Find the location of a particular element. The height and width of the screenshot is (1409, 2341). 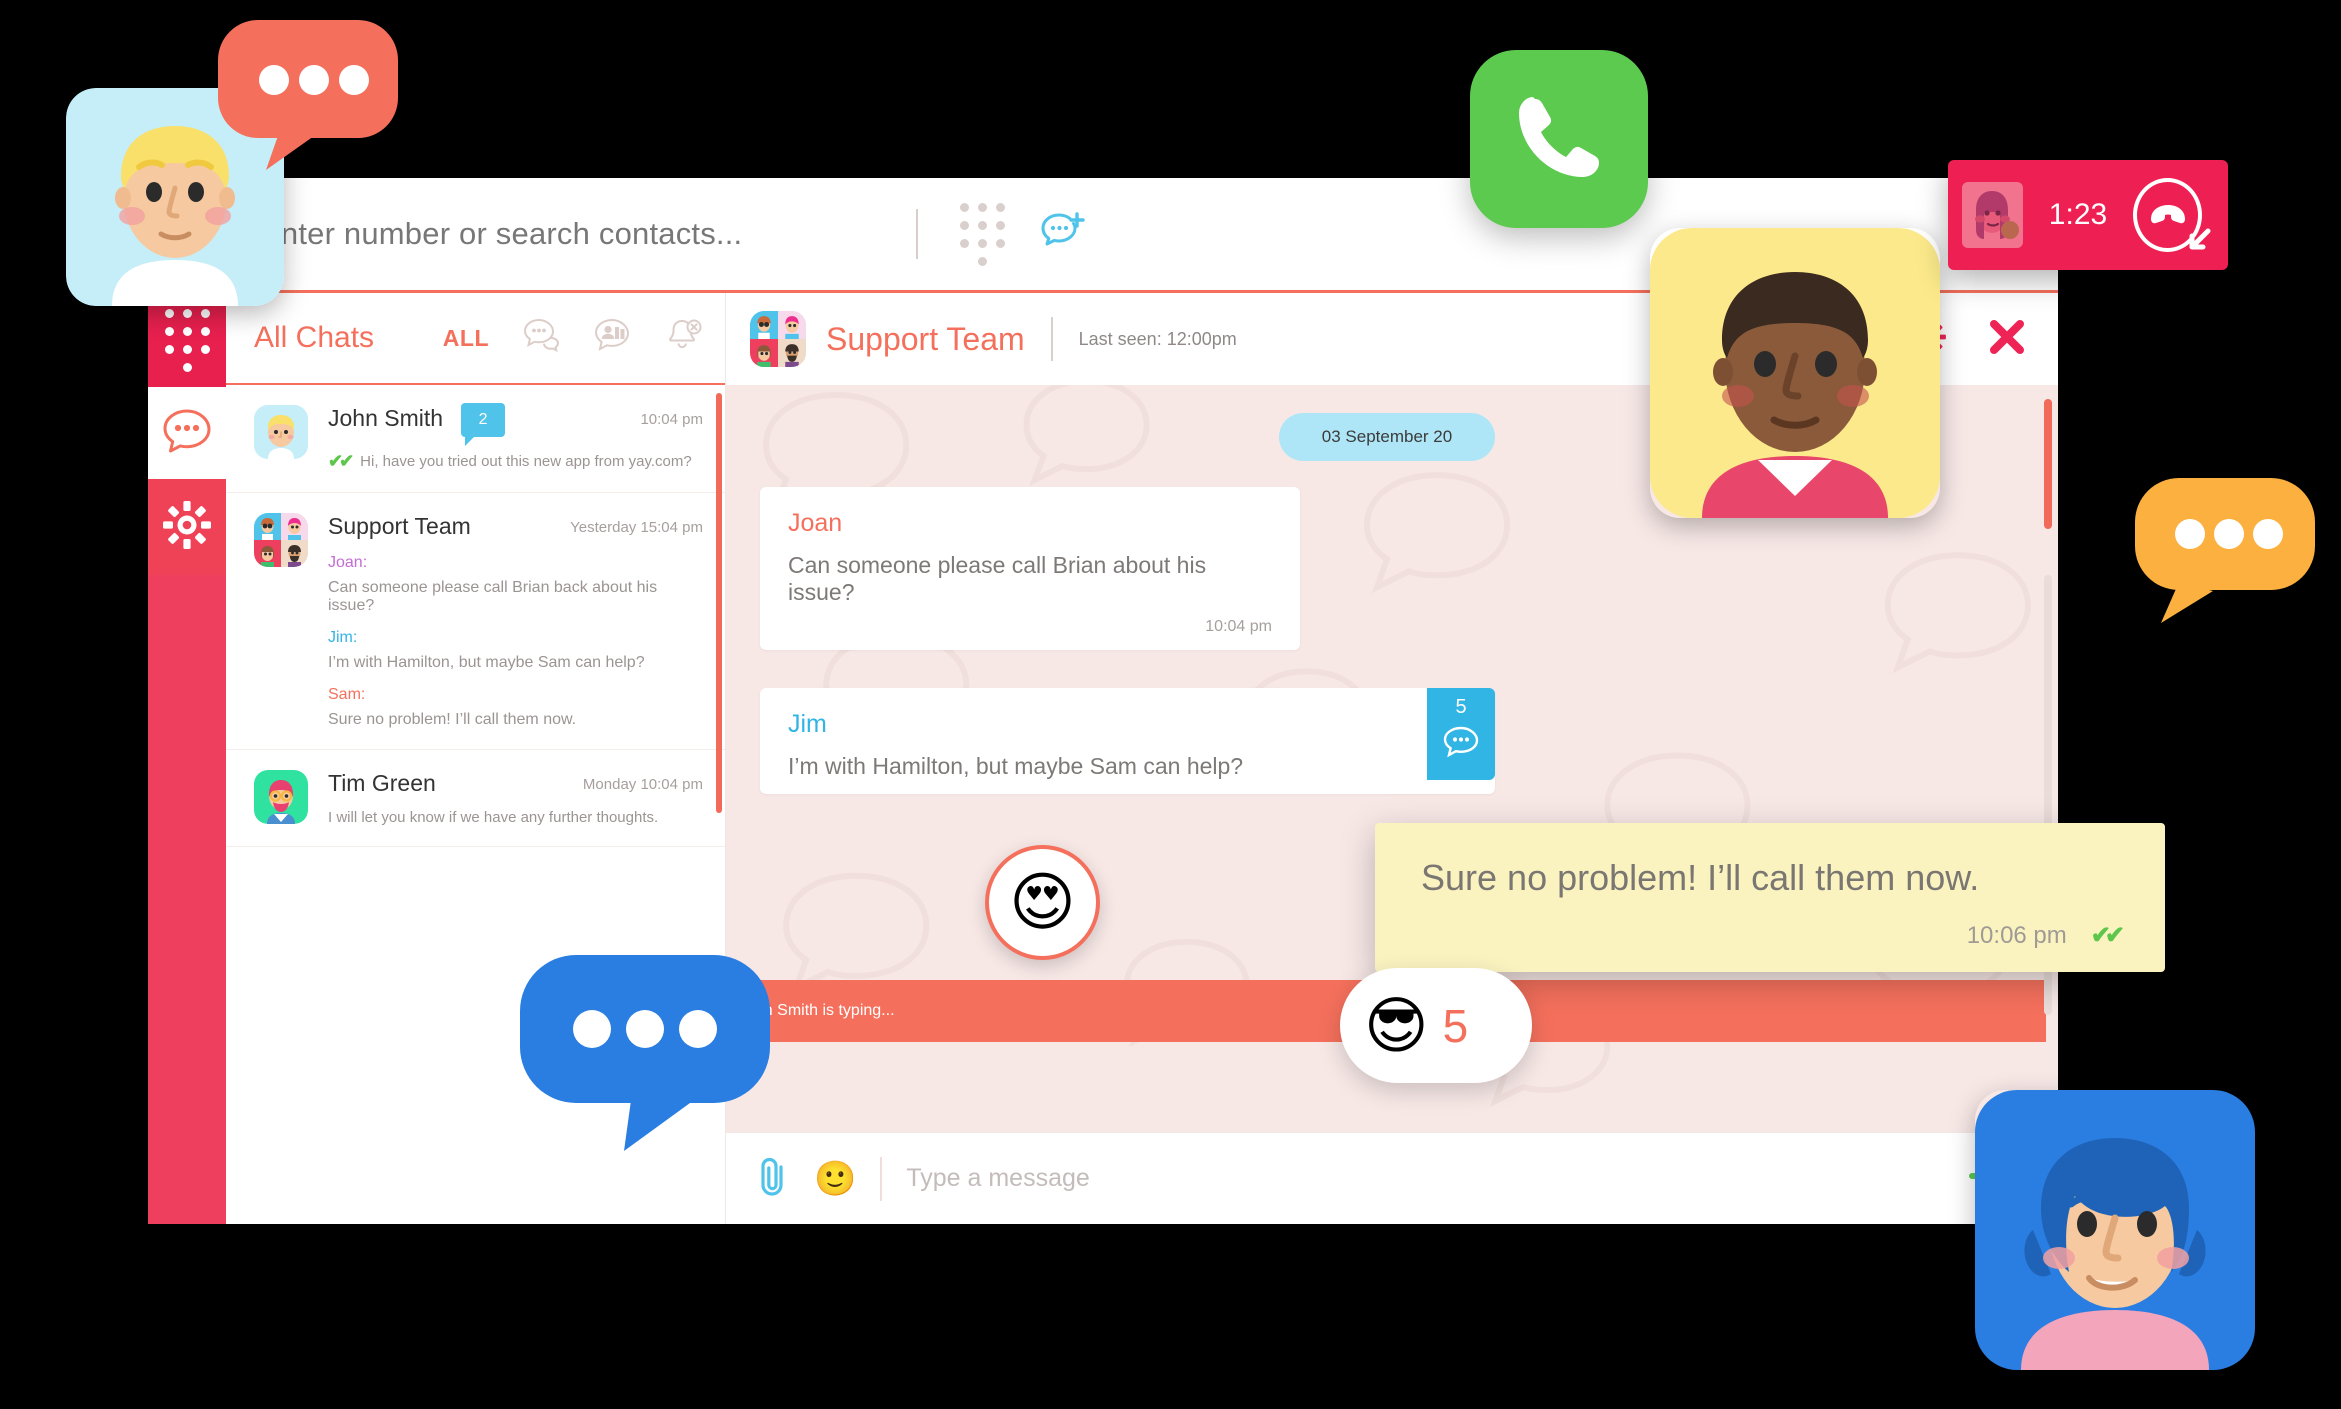

chat-list-title: All Chats is located at coordinates (314, 337).